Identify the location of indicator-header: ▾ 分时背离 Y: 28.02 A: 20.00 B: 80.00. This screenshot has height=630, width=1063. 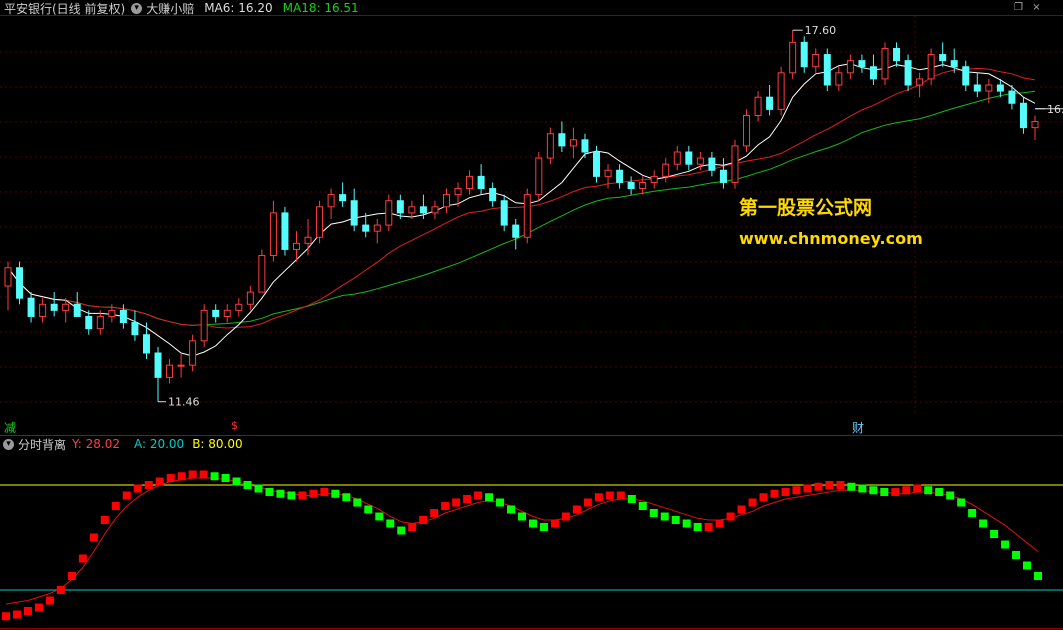
(121, 444).